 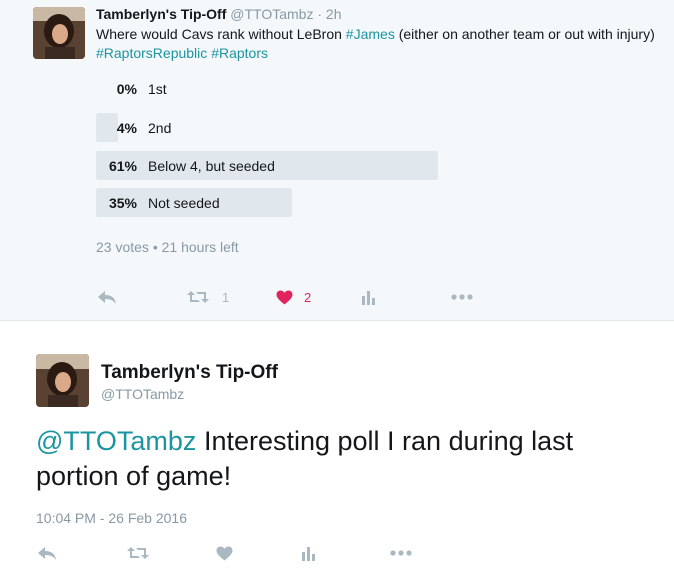 I want to click on like-button: 2, so click(x=293, y=297).